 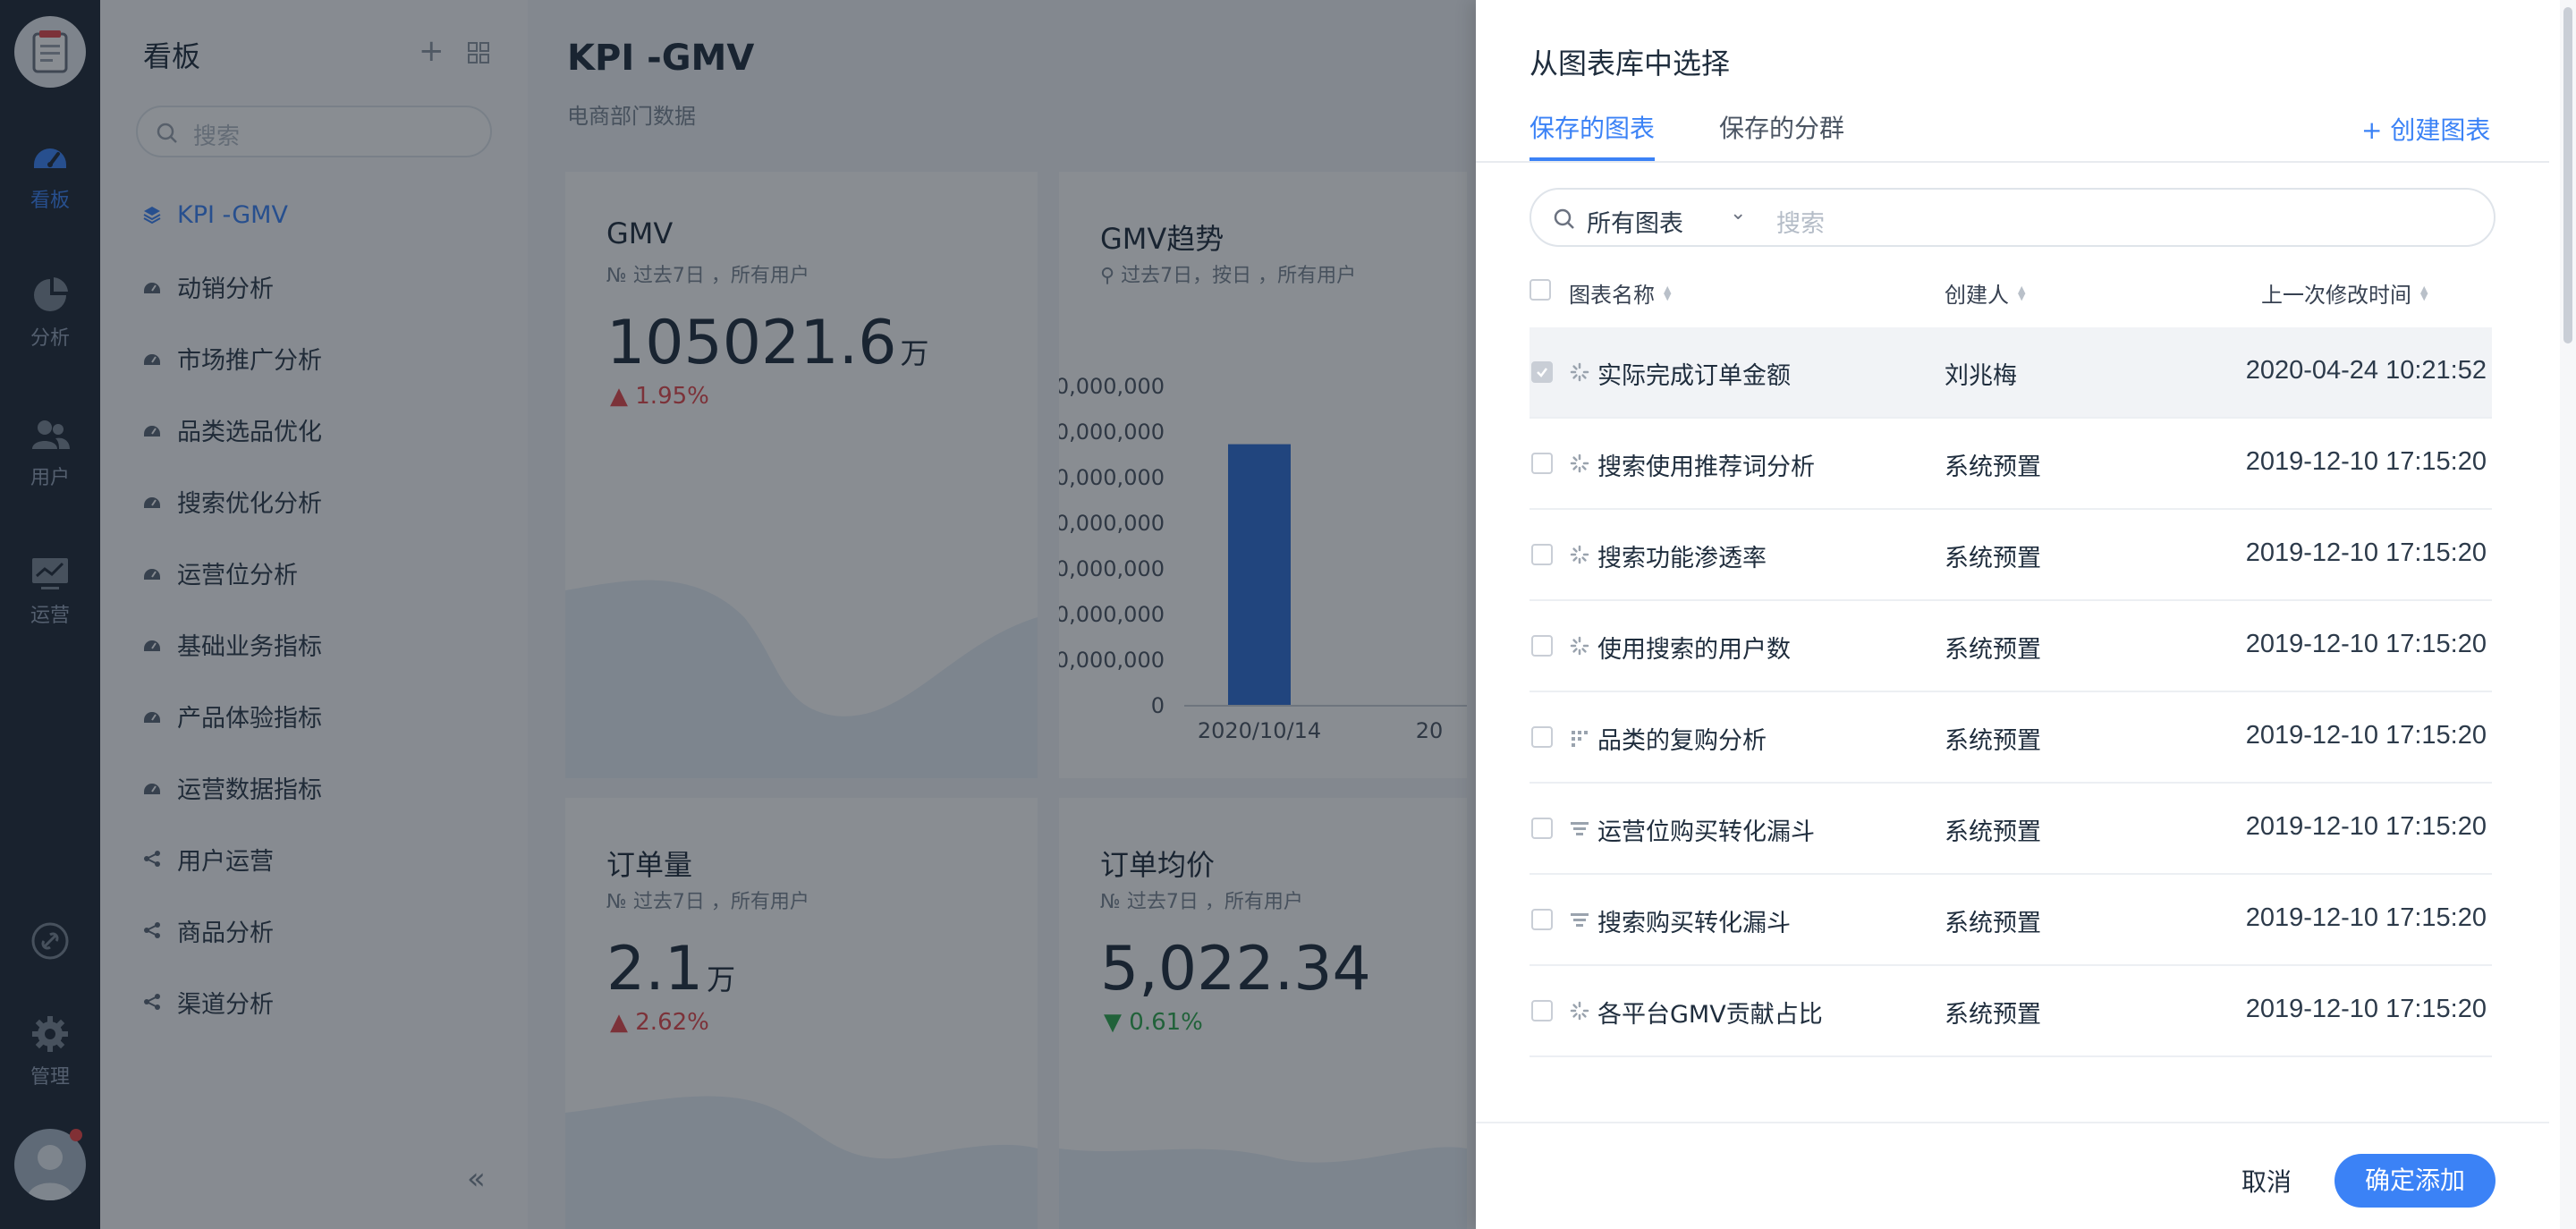 I want to click on tab-saved-charts: 保存的图表, so click(x=1592, y=127).